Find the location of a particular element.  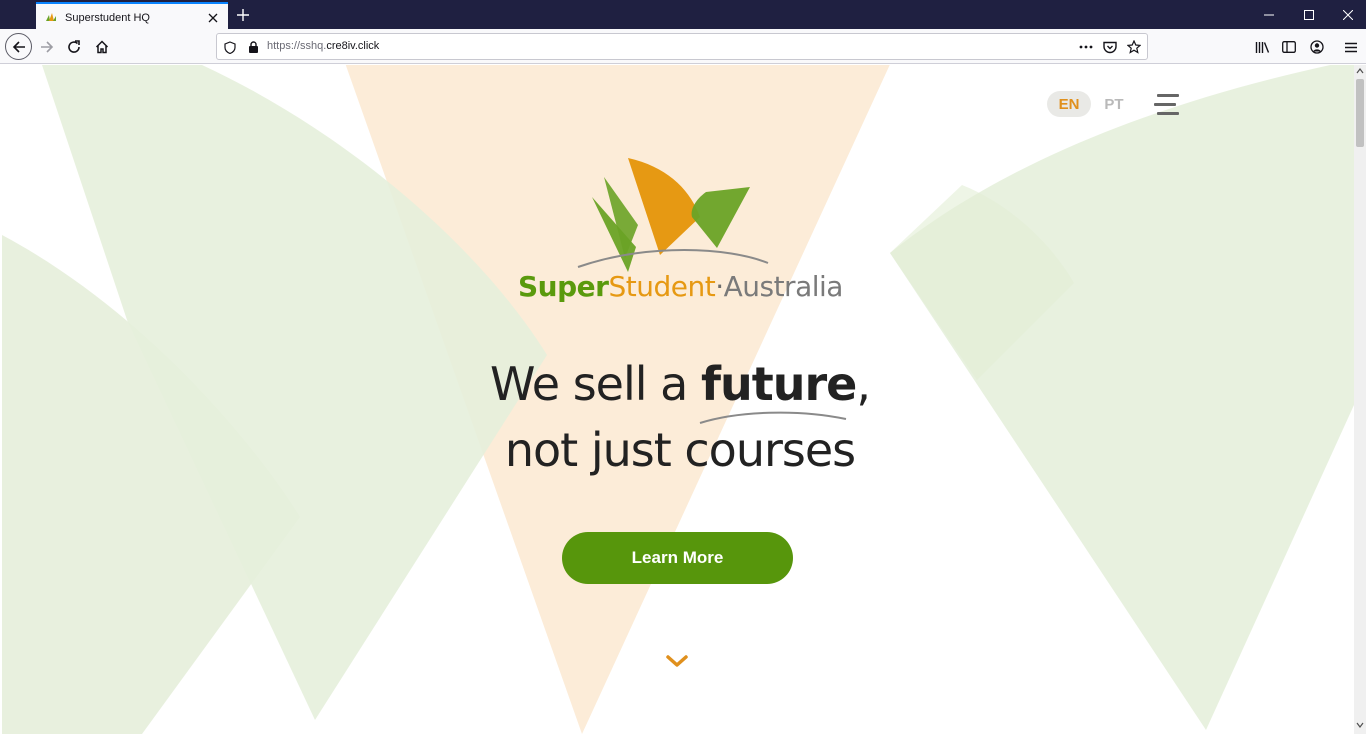

home-icon is located at coordinates (102, 47).